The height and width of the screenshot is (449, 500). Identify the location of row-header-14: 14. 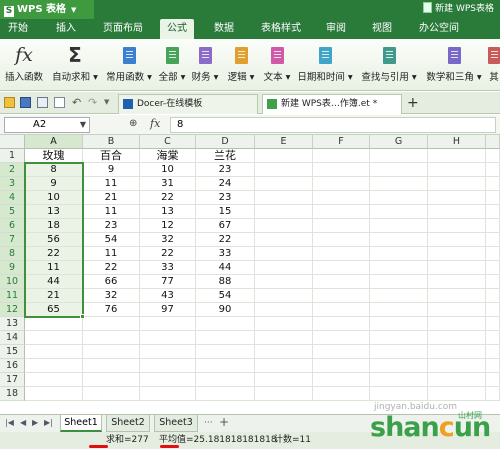
(12, 338).